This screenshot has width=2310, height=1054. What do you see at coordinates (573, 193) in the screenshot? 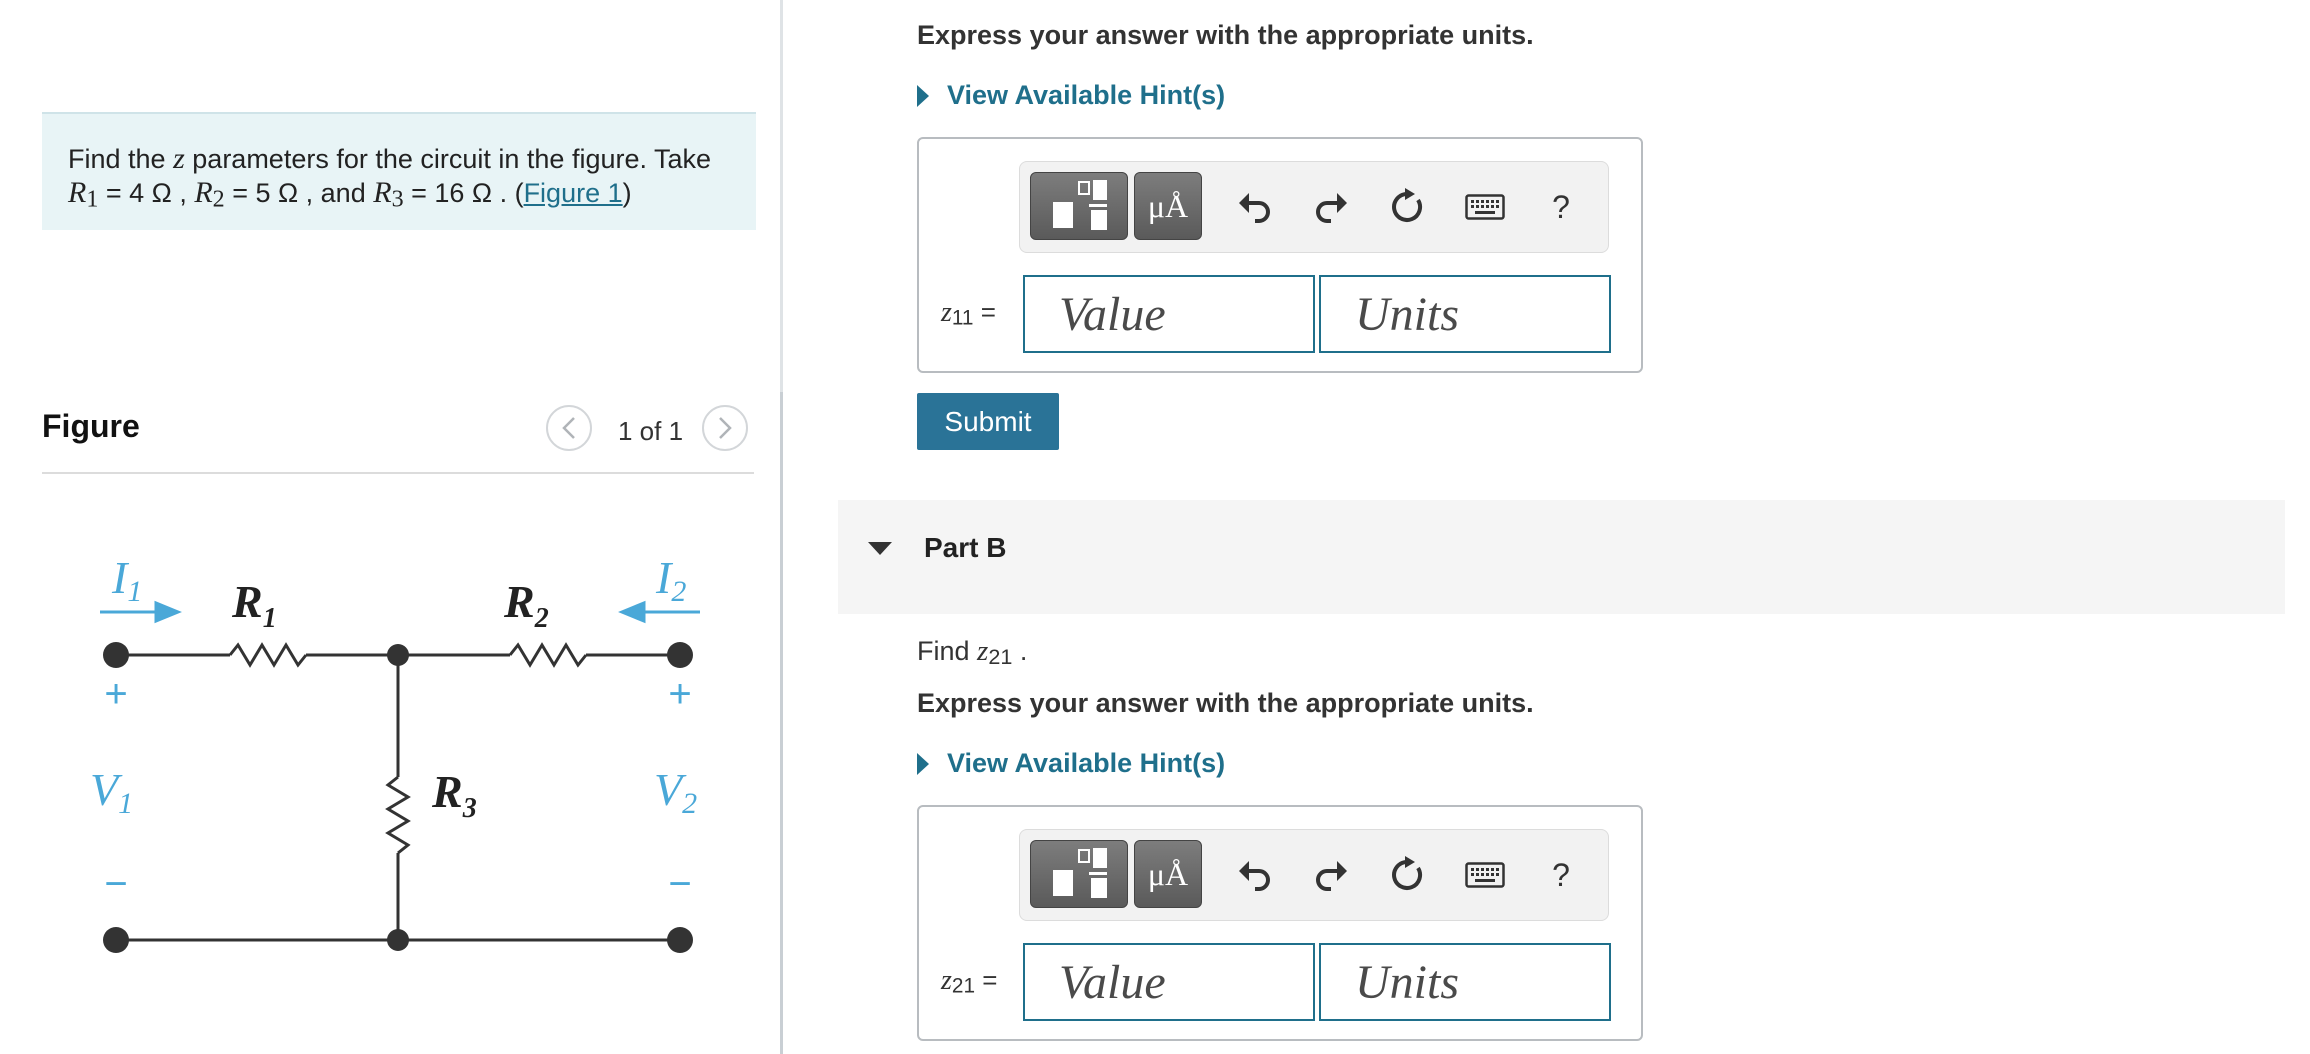
I see `figure-link: Figure 1` at bounding box center [573, 193].